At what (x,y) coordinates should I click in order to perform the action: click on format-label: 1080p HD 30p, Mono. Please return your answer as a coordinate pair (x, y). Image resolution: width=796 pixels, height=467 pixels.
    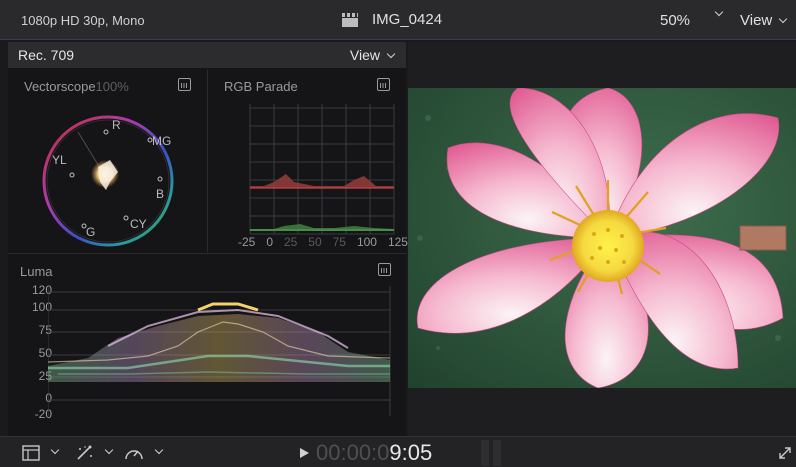
    Looking at the image, I should click on (83, 20).